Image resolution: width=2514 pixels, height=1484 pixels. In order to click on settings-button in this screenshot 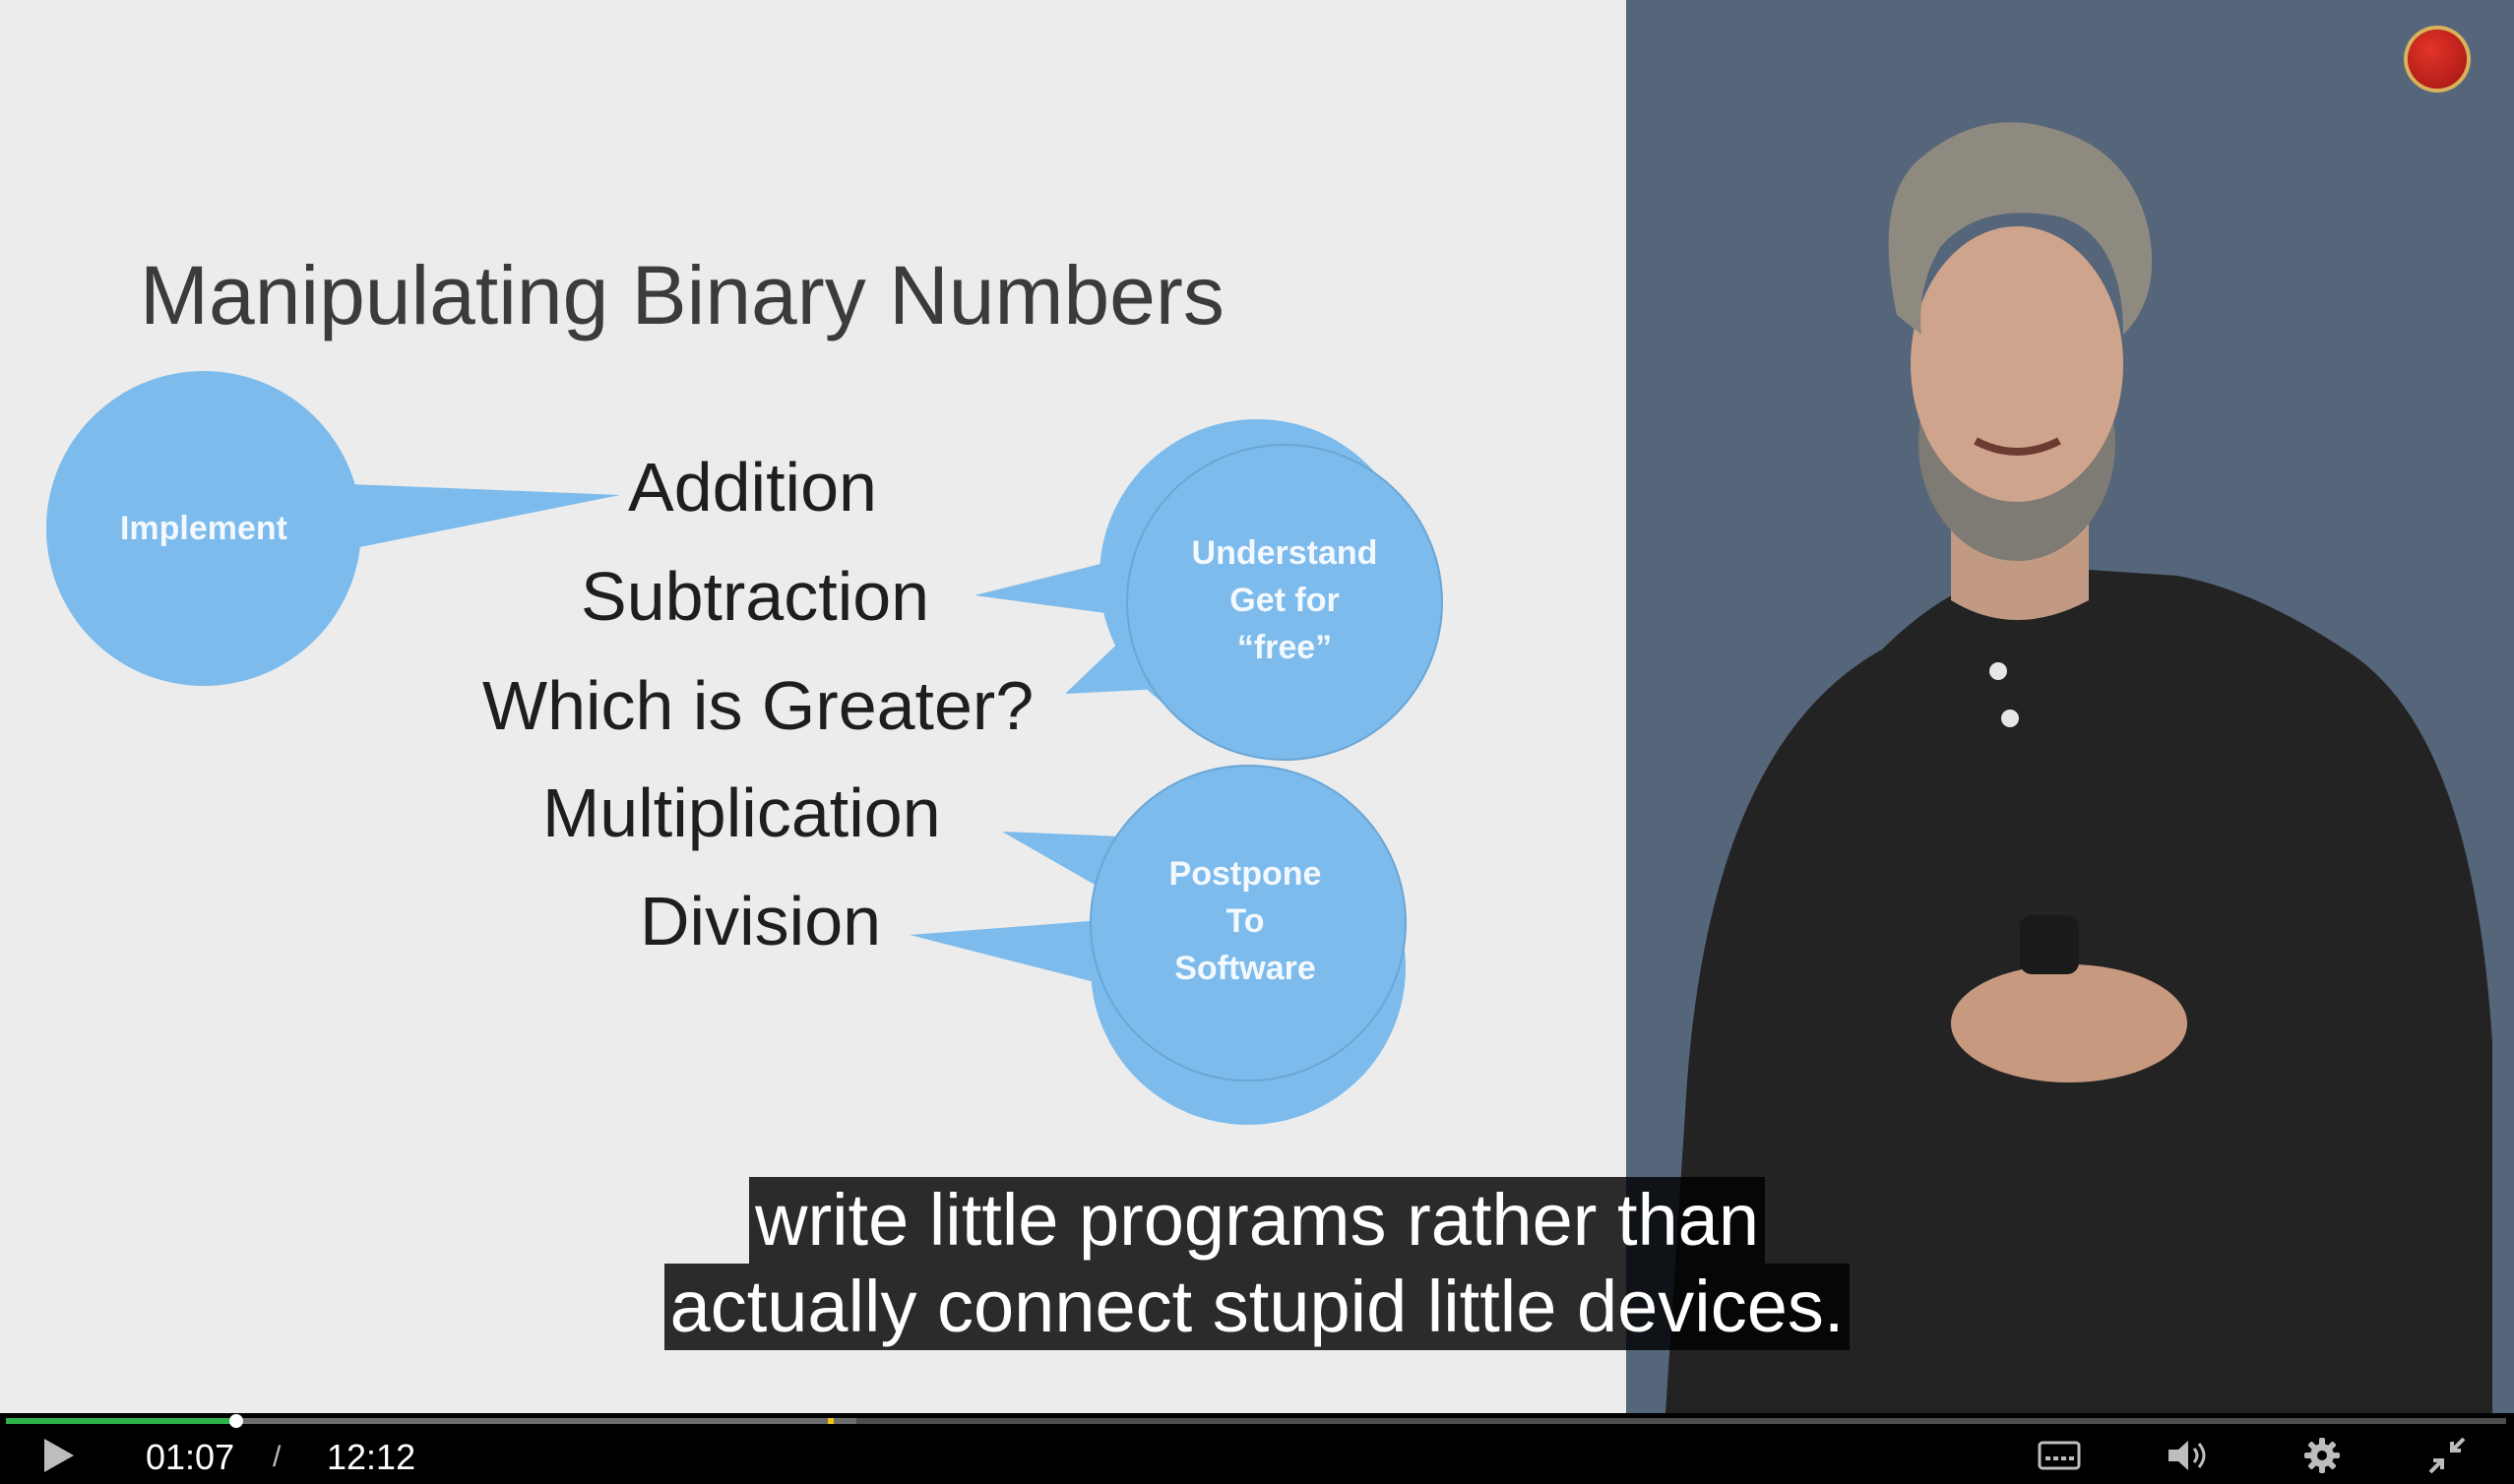, I will do `click(2322, 1455)`.